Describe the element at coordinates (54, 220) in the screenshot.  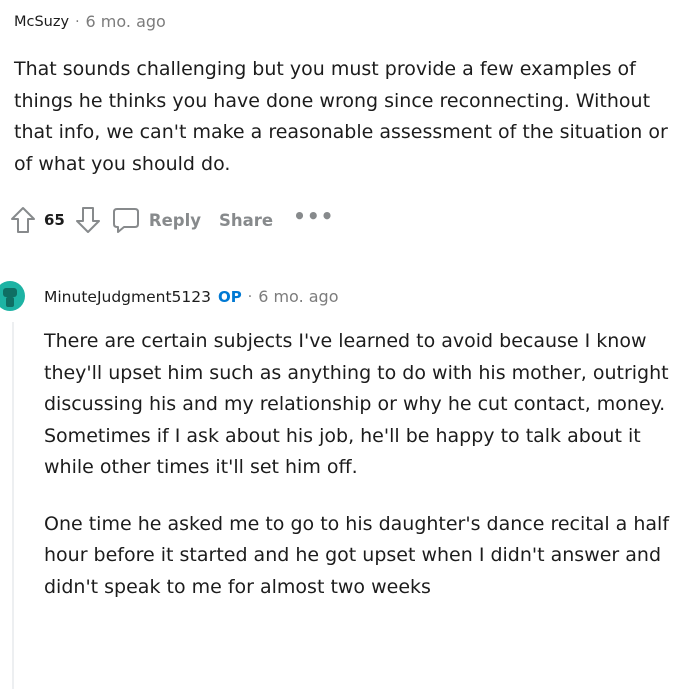
I see `vote-count: 65` at that location.